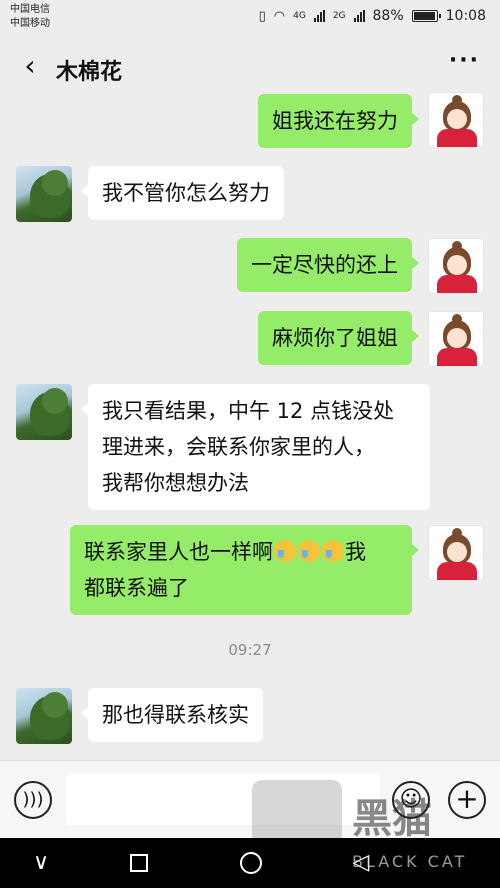  Describe the element at coordinates (41, 863) in the screenshot. I see `chevron-down-icon: ∨` at that location.